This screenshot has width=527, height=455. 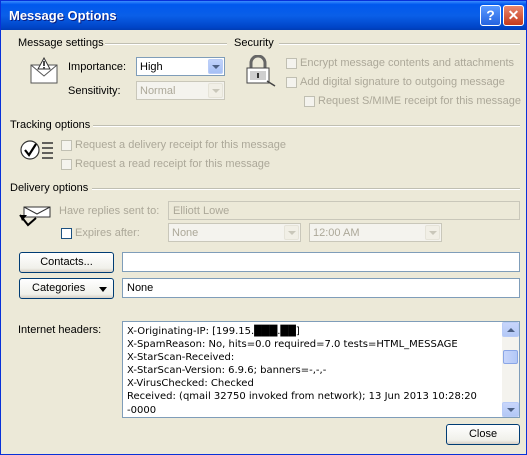 I want to click on help-icon: ?, so click(x=490, y=15).